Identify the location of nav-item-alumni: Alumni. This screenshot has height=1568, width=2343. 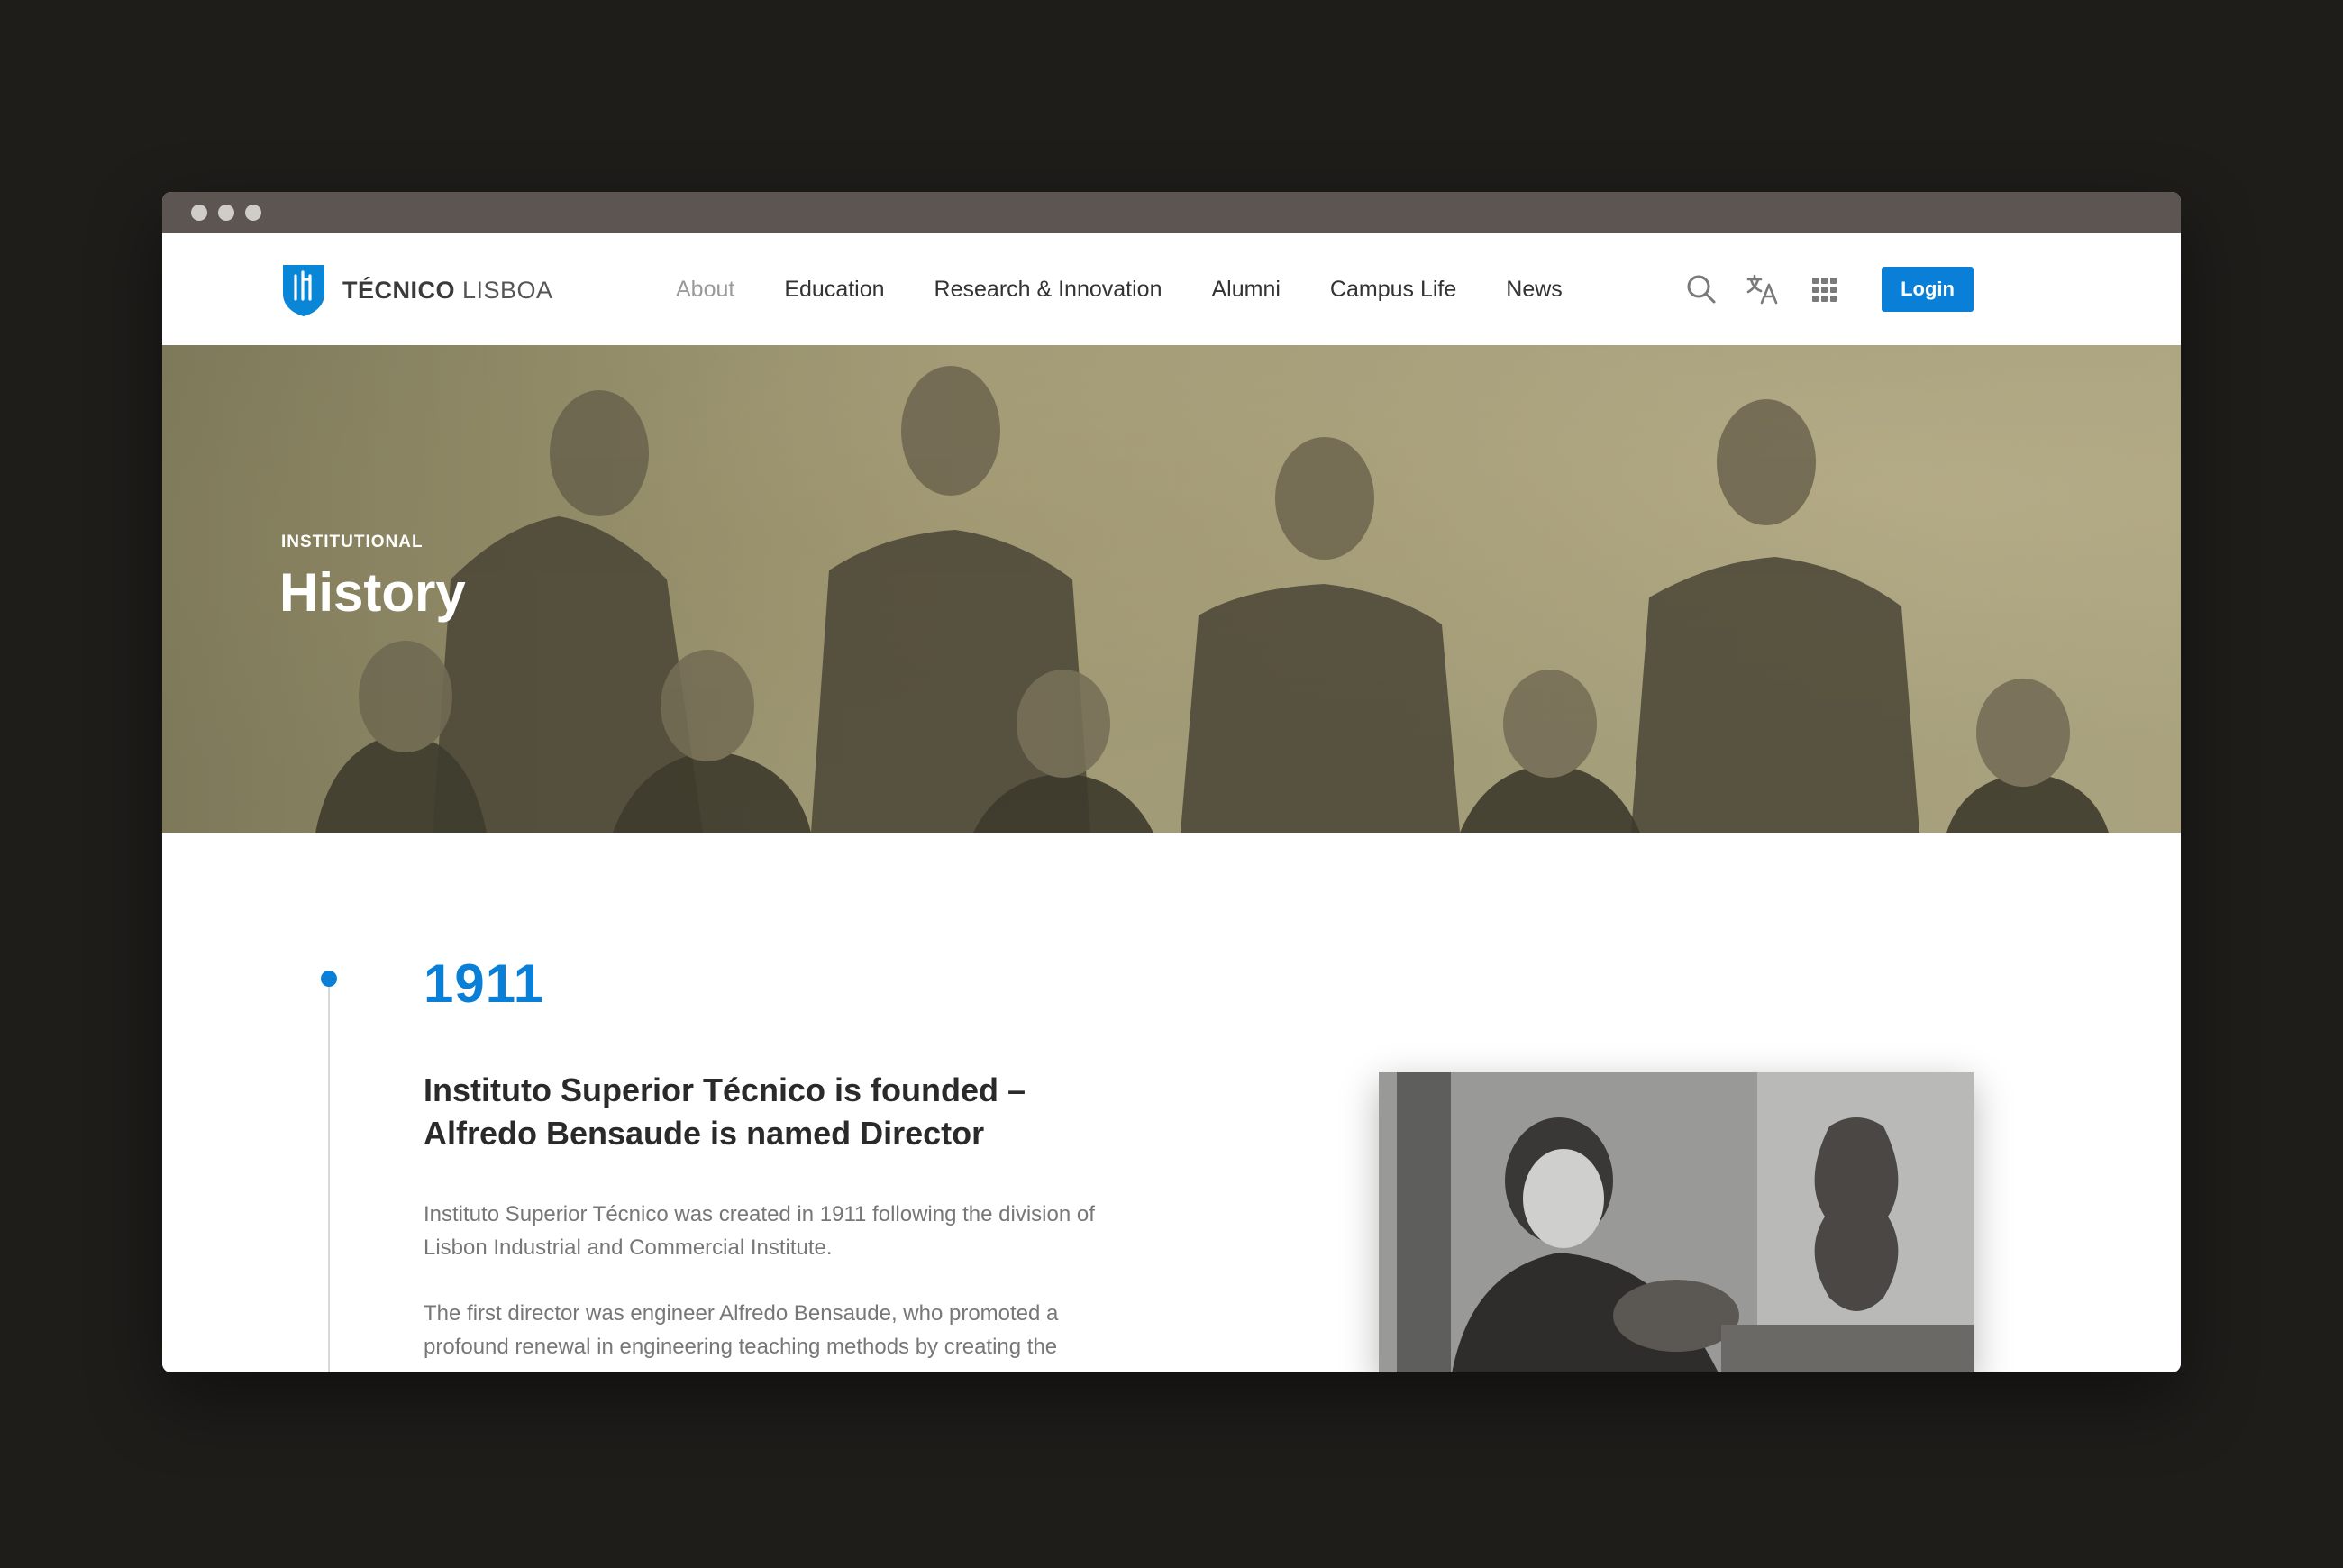
(1245, 290).